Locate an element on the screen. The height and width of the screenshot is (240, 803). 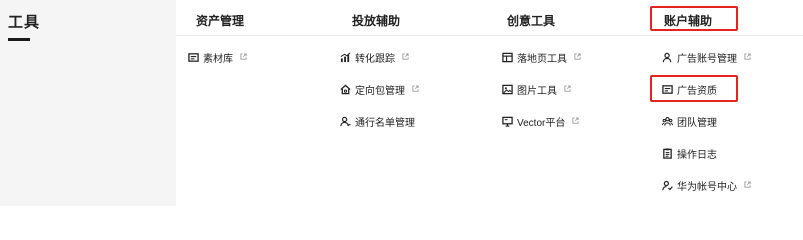
menu-item-label: 广告账号管理 is located at coordinates (707, 59).